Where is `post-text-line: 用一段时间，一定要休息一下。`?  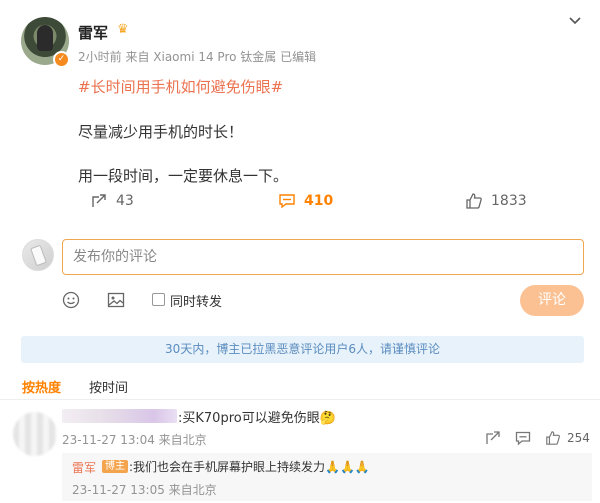
post-text-line: 用一段时间，一定要休息一下。 is located at coordinates (183, 176).